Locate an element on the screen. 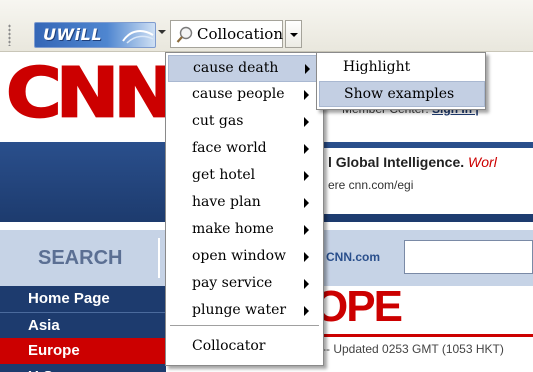 The height and width of the screenshot is (372, 533). menu-item-make-home: make home is located at coordinates (244, 230).